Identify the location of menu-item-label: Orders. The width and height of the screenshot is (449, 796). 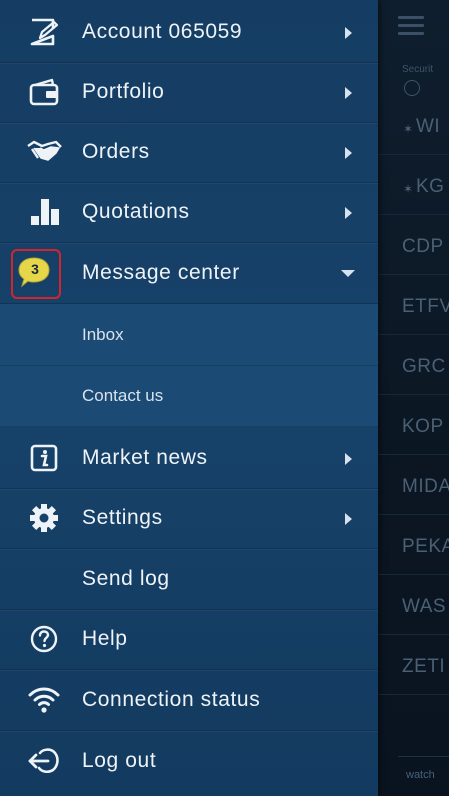
(116, 151).